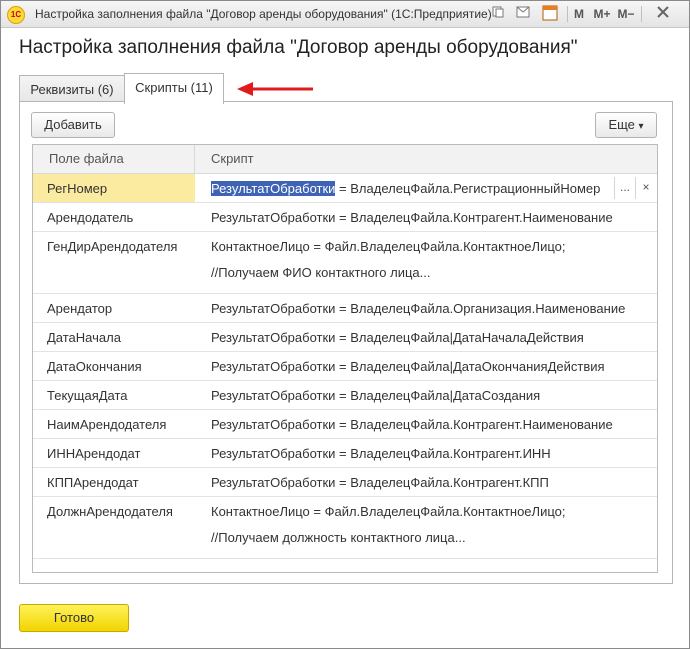  Describe the element at coordinates (345, 159) in the screenshot. I see `table-header: Поле файла Скрипт` at that location.